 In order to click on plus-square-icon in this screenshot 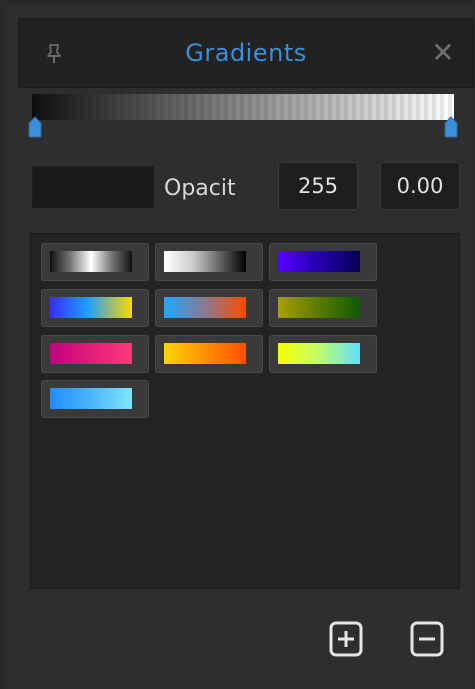, I will do `click(346, 639)`.